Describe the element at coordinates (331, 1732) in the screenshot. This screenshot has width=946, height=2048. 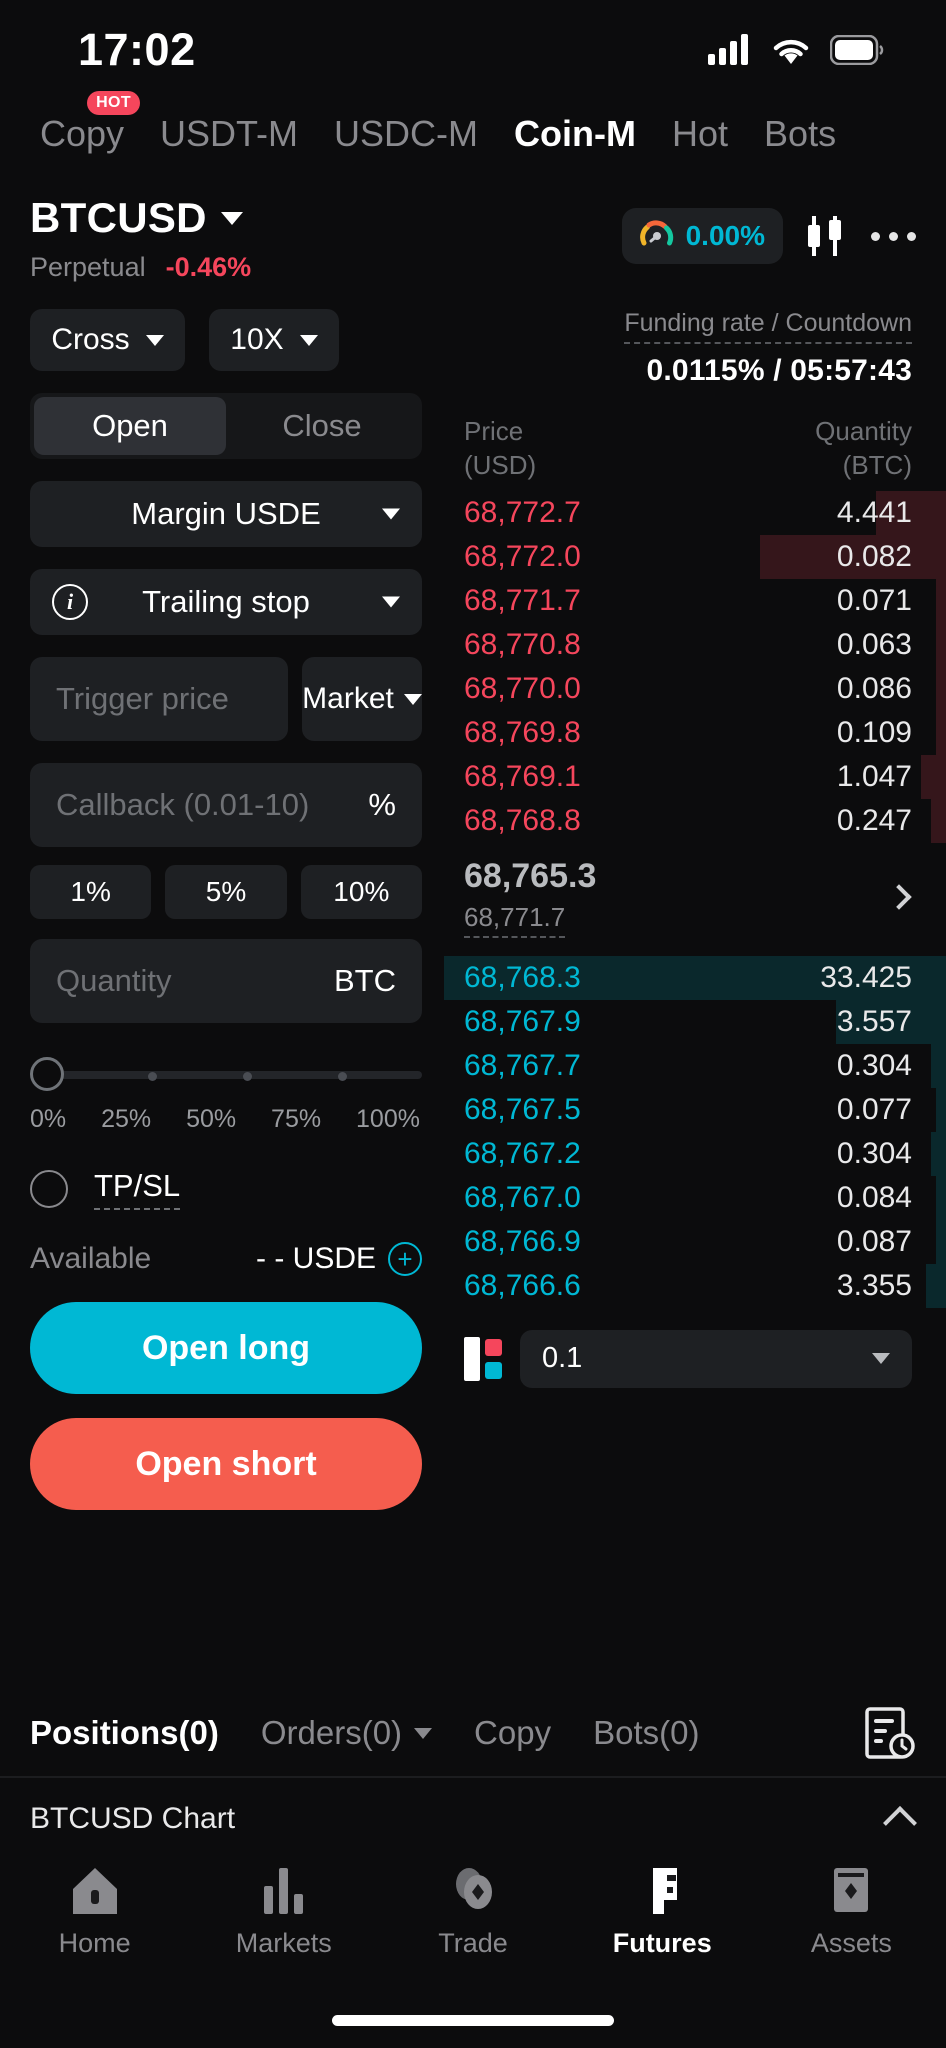
I see `tab-orders-label: Orders(0)` at that location.